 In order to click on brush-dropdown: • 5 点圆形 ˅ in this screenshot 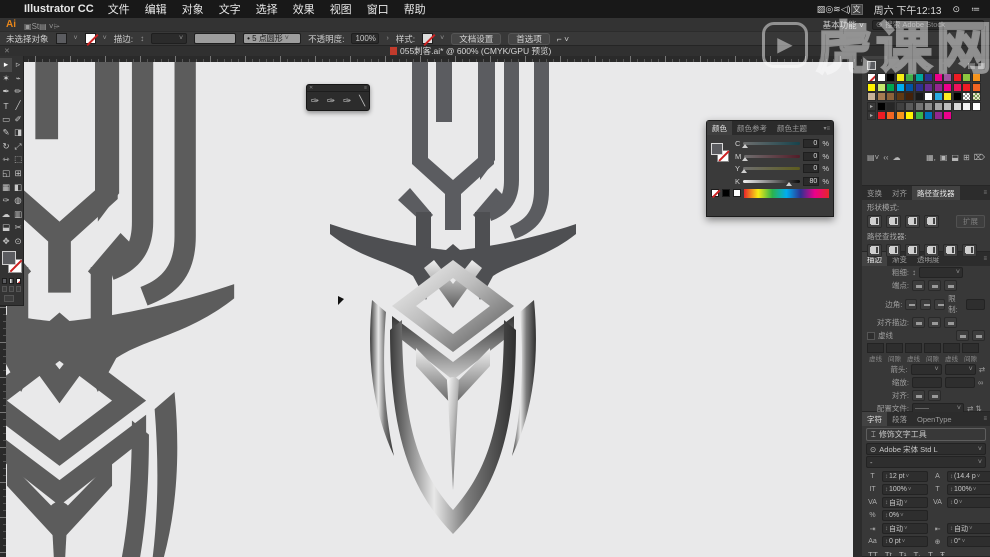, I will do `click(272, 38)`.